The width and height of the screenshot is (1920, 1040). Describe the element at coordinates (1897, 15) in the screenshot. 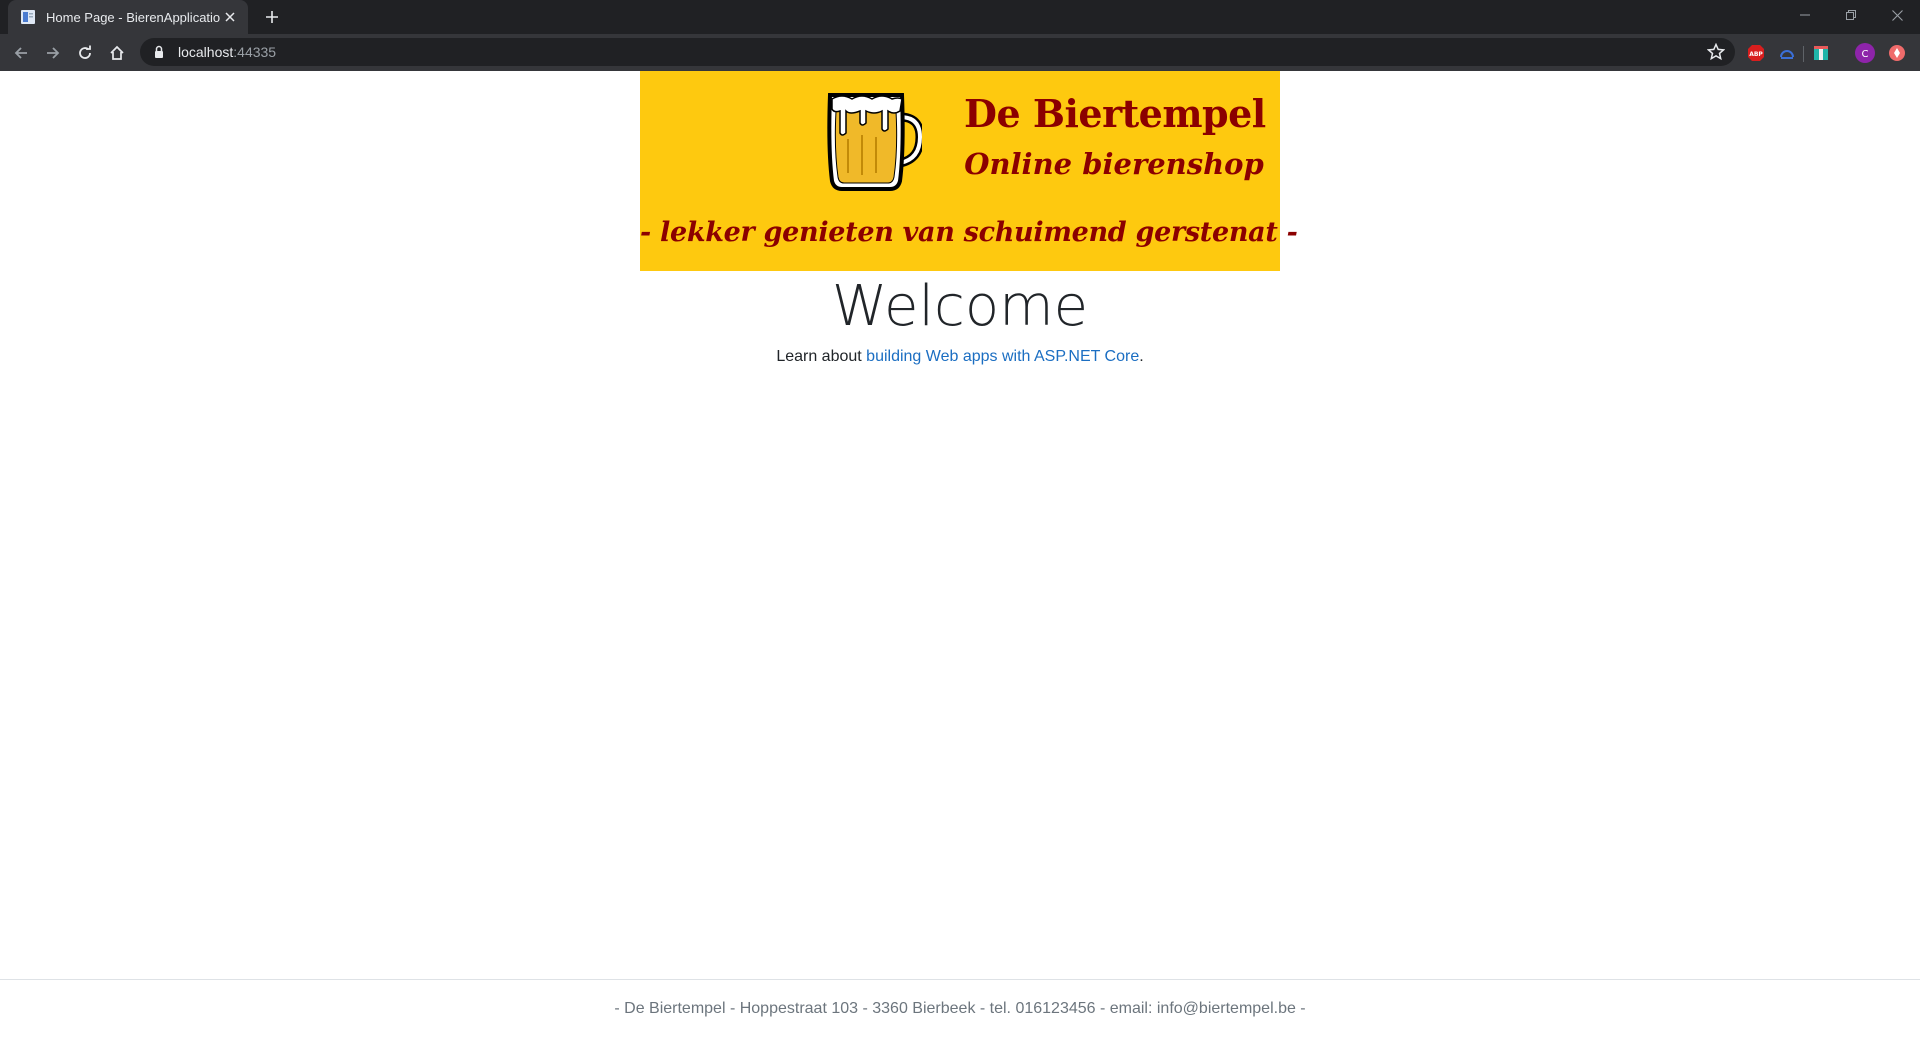

I see `window-close-icon` at that location.